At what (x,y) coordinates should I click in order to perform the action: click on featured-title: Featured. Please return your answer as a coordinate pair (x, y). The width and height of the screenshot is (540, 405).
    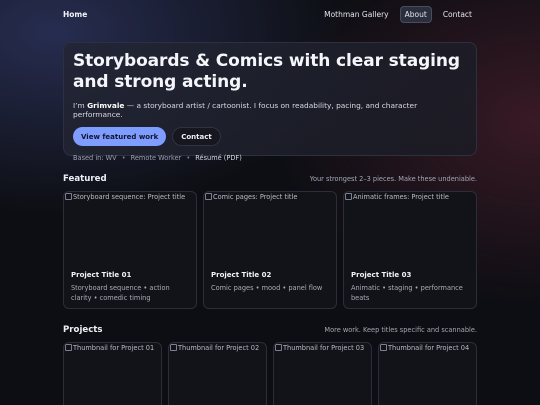
    Looking at the image, I should click on (85, 179).